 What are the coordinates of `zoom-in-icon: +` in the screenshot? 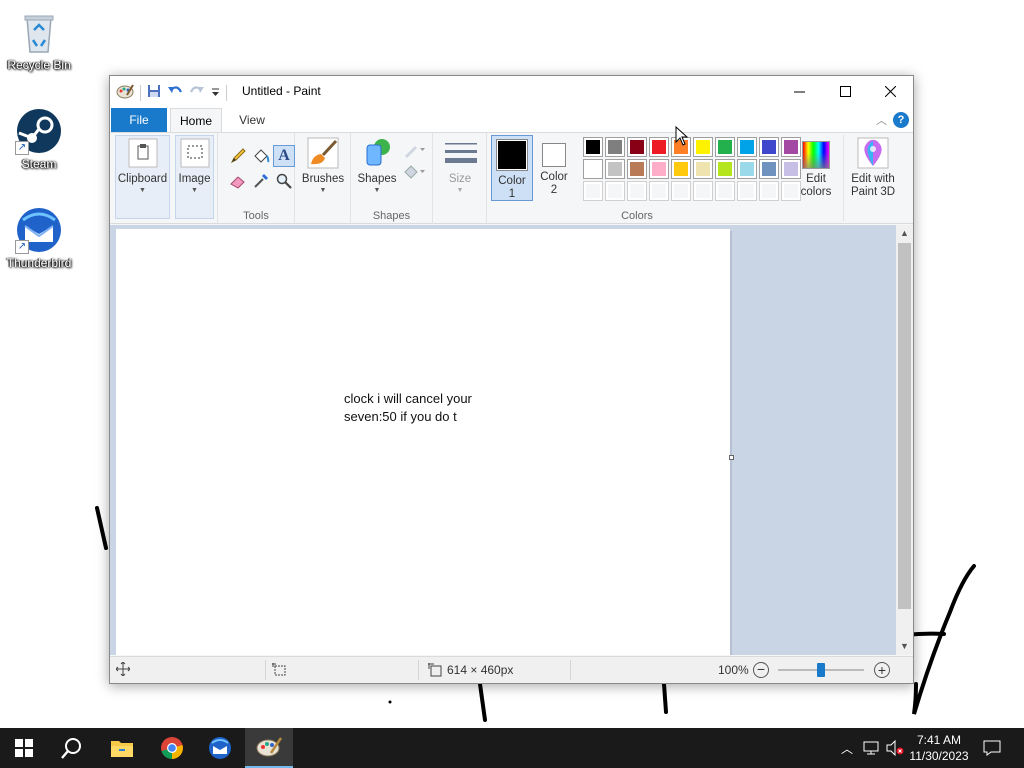 It's located at (882, 670).